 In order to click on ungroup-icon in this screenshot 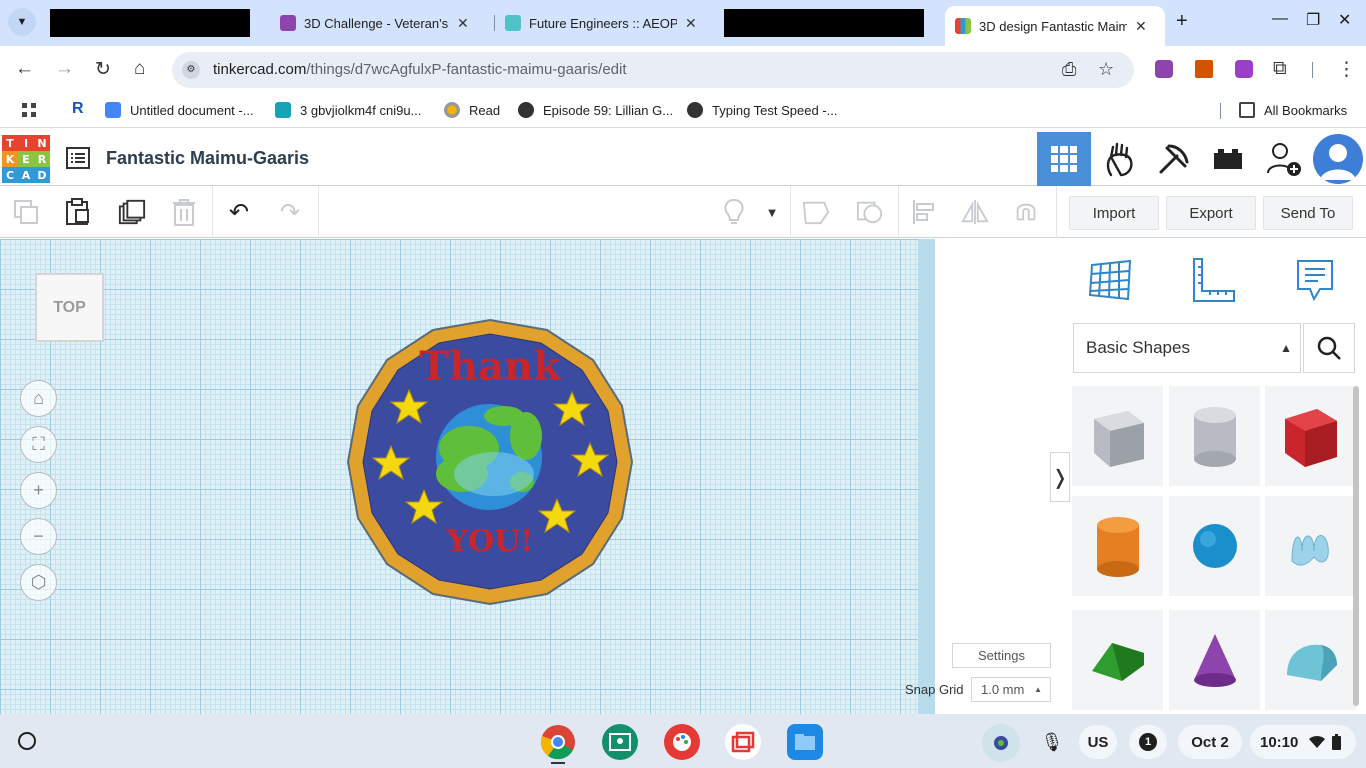, I will do `click(870, 212)`.